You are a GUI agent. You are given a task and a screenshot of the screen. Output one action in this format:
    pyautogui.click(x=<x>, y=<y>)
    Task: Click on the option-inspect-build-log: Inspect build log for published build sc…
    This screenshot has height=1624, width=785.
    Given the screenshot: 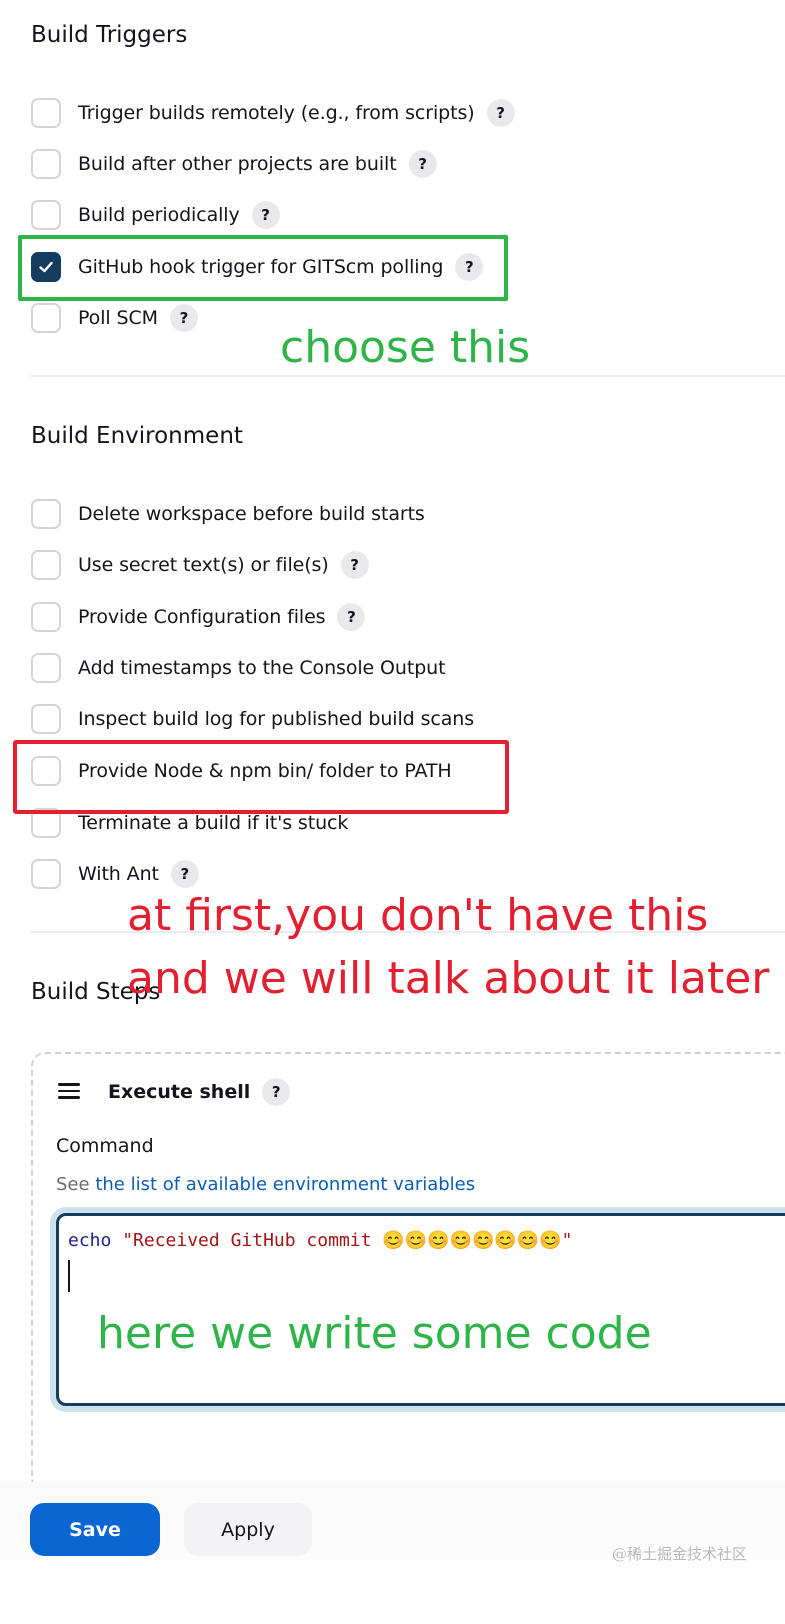 What is the action you would take?
    pyautogui.click(x=252, y=719)
    